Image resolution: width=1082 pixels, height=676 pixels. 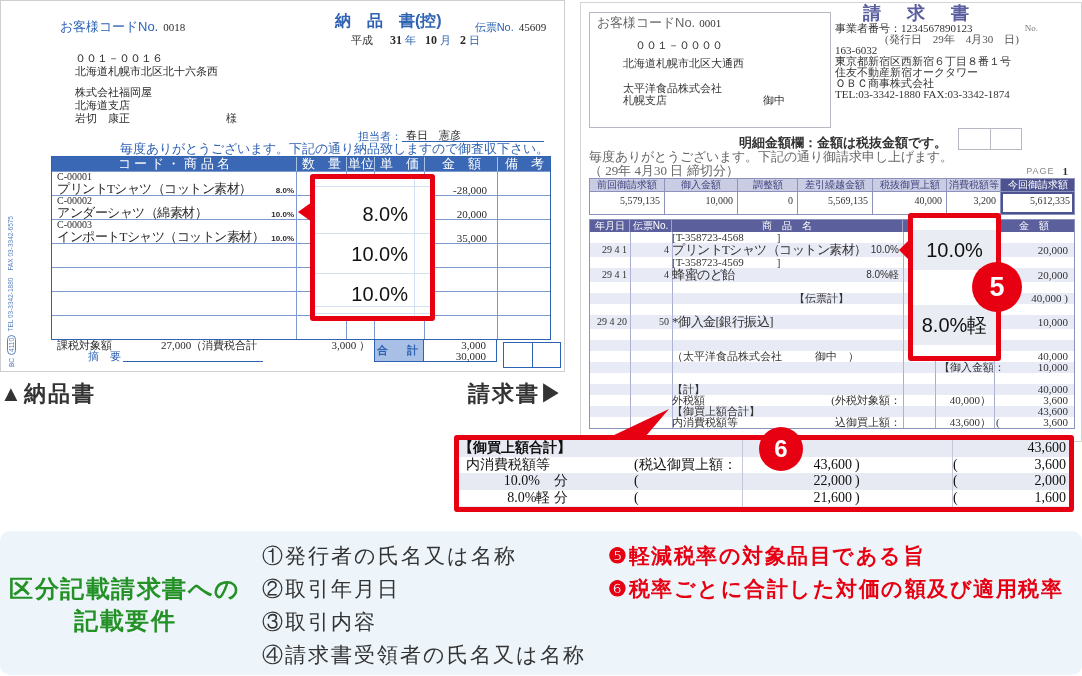 What do you see at coordinates (774, 100) in the screenshot?
I see `honorific: 御中` at bounding box center [774, 100].